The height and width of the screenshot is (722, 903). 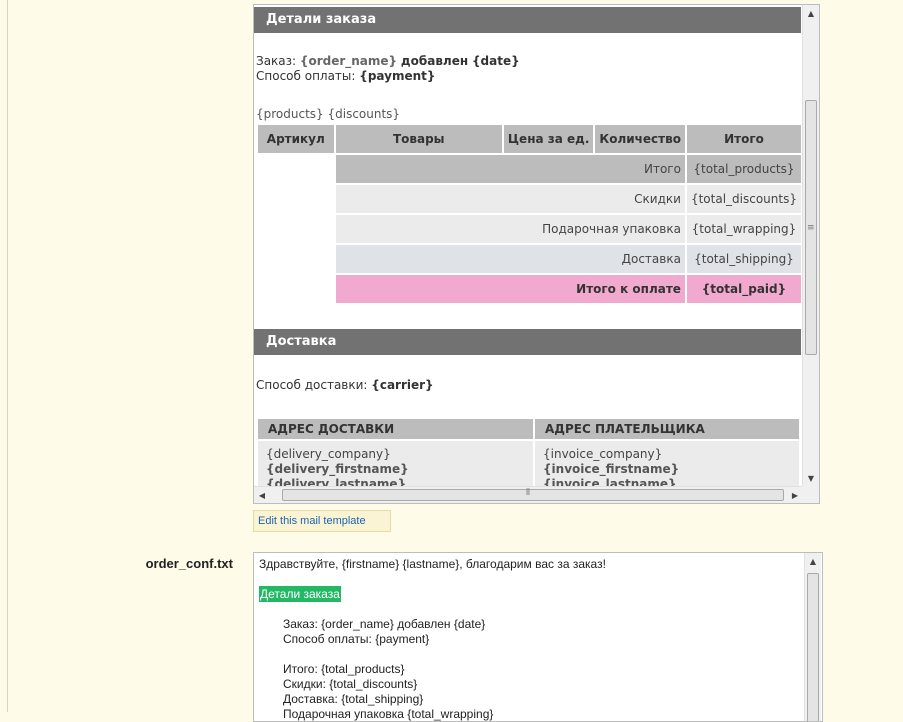 I want to click on horizontal-scrollbar: ◀ ⦀ ▶, so click(x=528, y=494).